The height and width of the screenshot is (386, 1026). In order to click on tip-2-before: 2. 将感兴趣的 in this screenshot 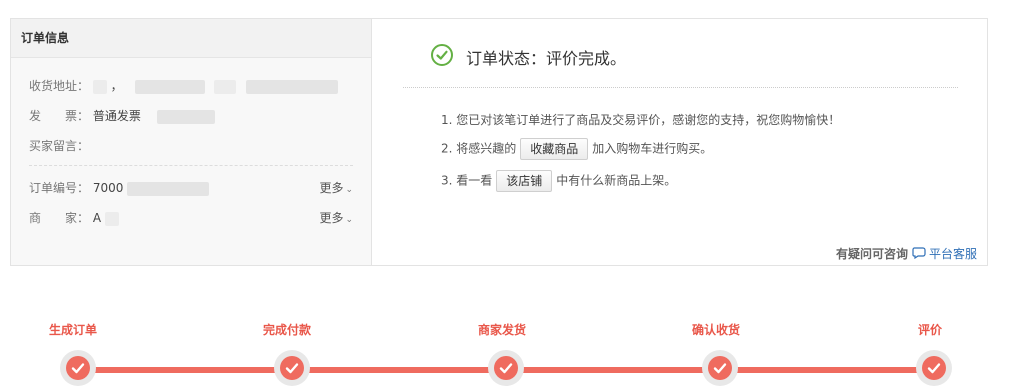, I will do `click(479, 148)`.